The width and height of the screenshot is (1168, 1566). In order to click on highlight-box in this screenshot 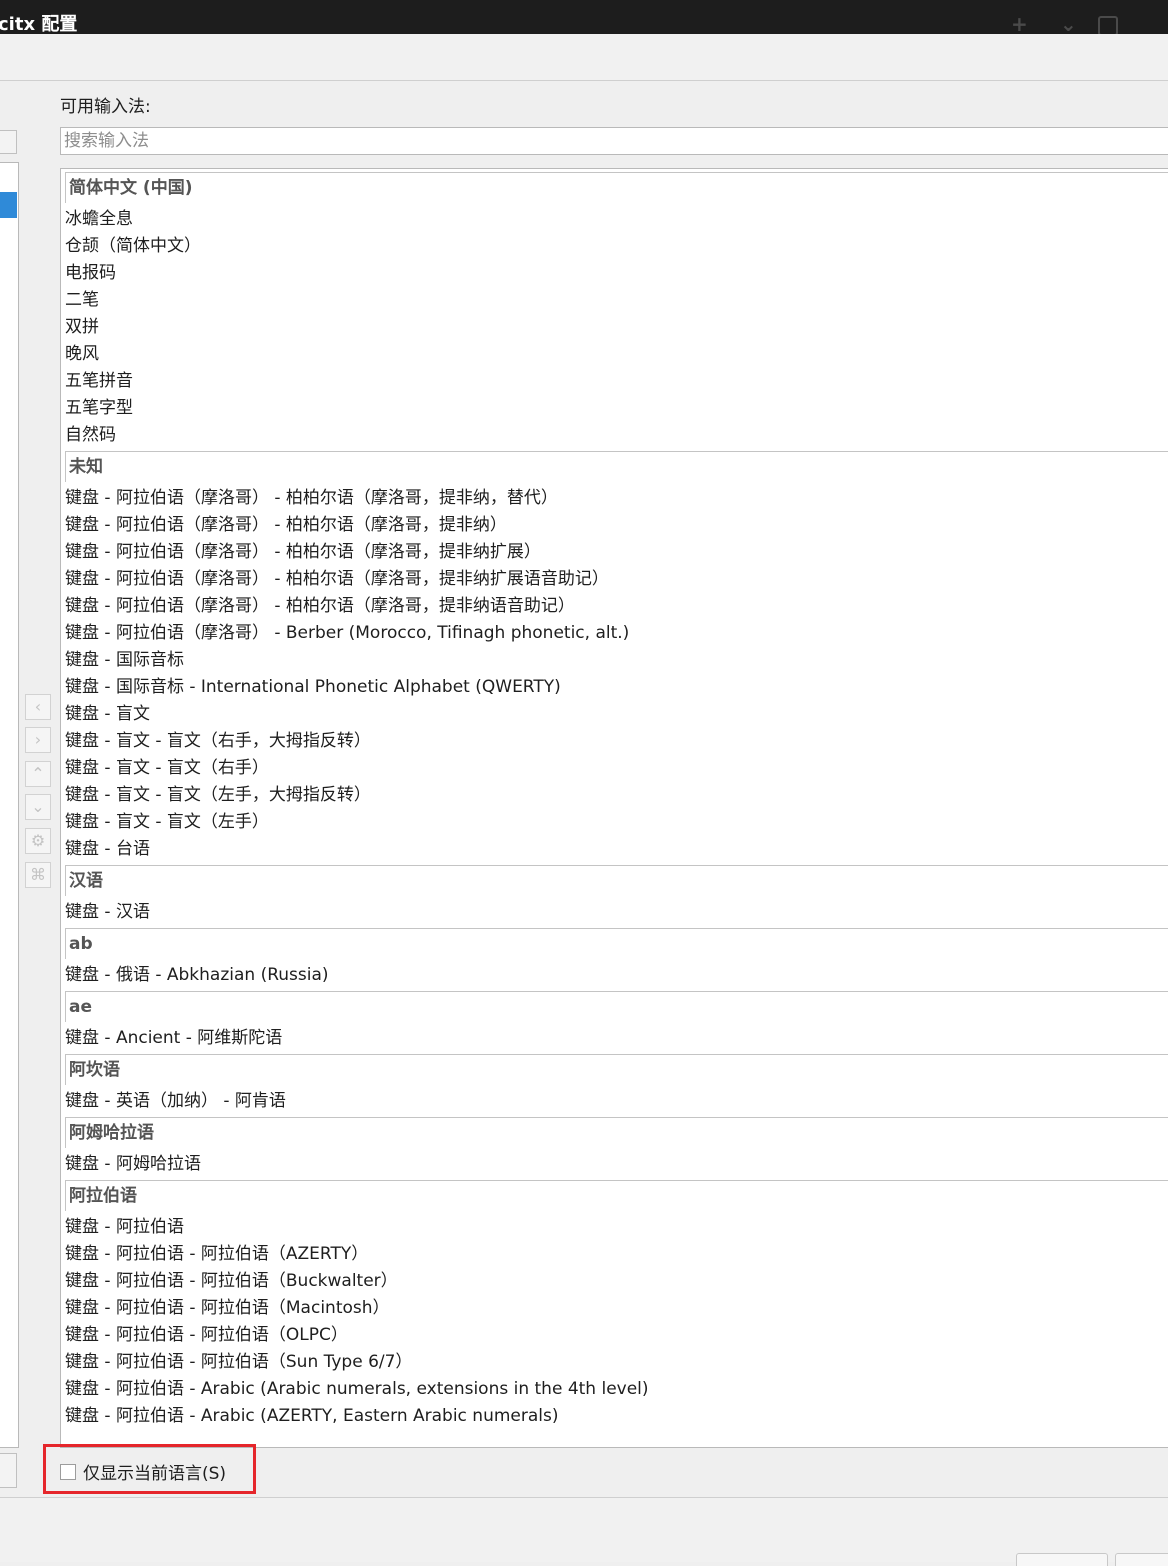, I will do `click(149, 1469)`.